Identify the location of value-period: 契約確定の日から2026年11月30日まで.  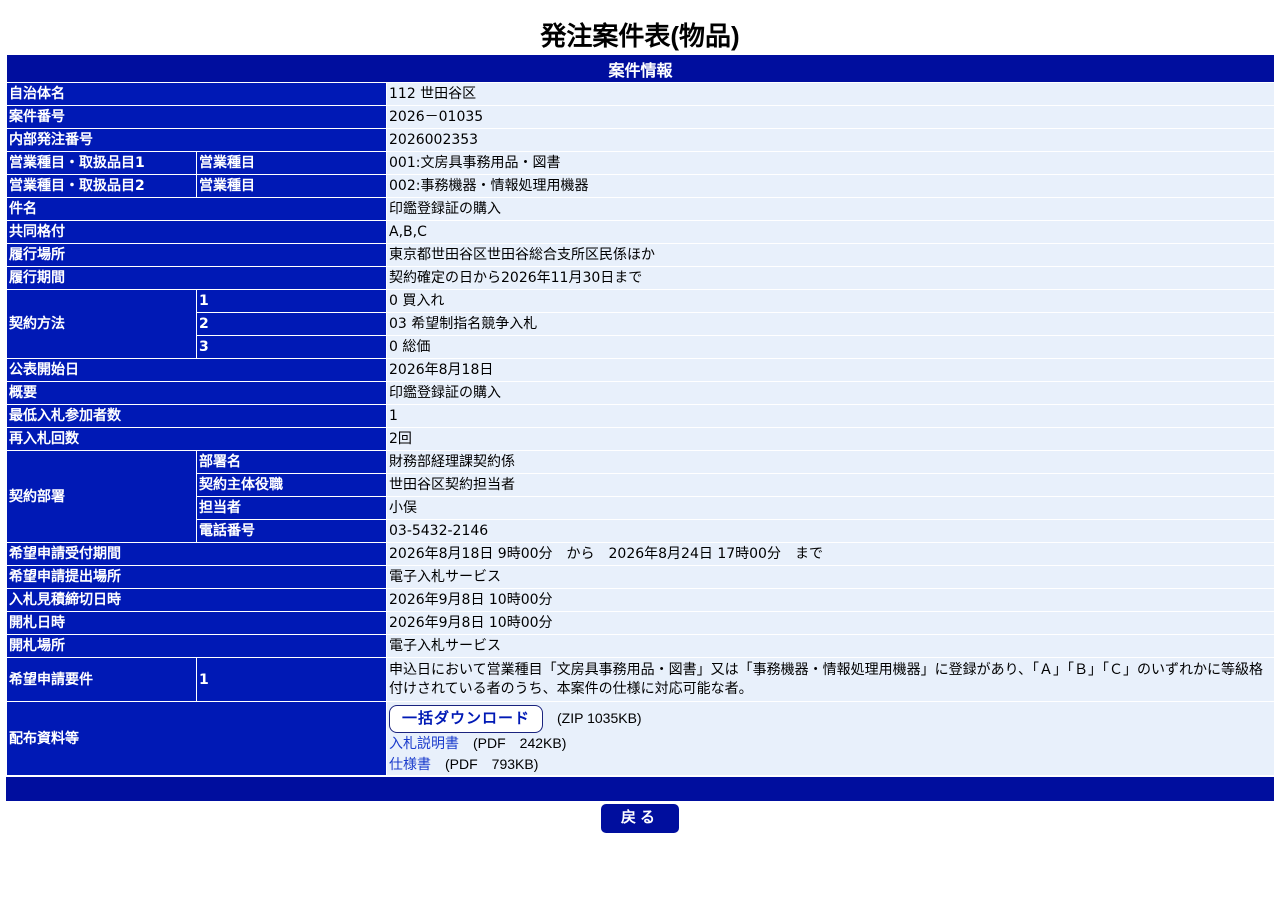
(830, 278).